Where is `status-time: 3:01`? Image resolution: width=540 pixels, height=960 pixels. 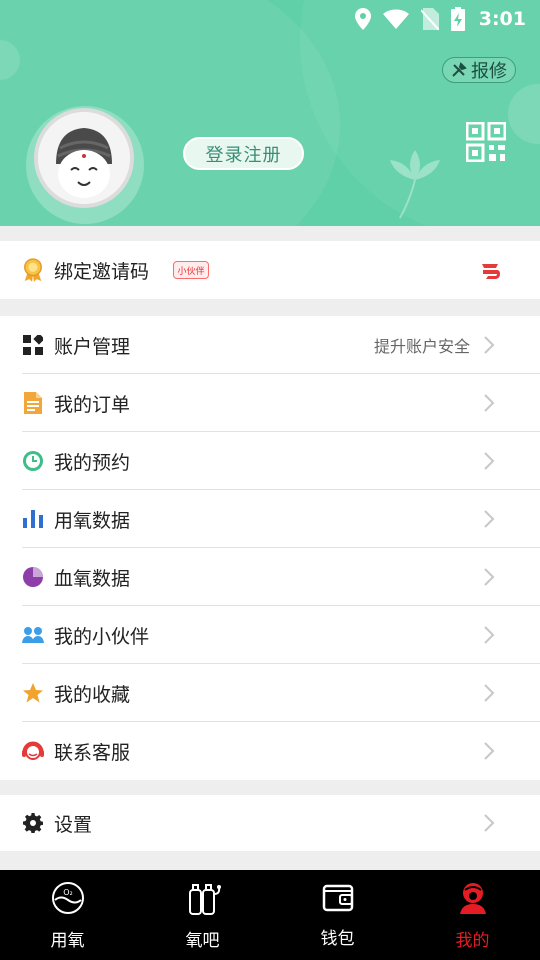
status-time: 3:01 is located at coordinates (502, 19).